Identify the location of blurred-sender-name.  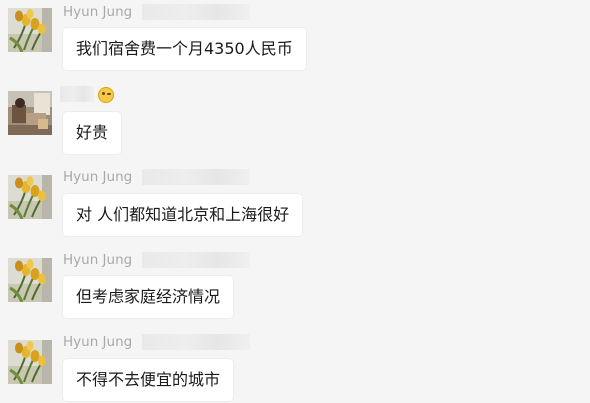
(77, 94).